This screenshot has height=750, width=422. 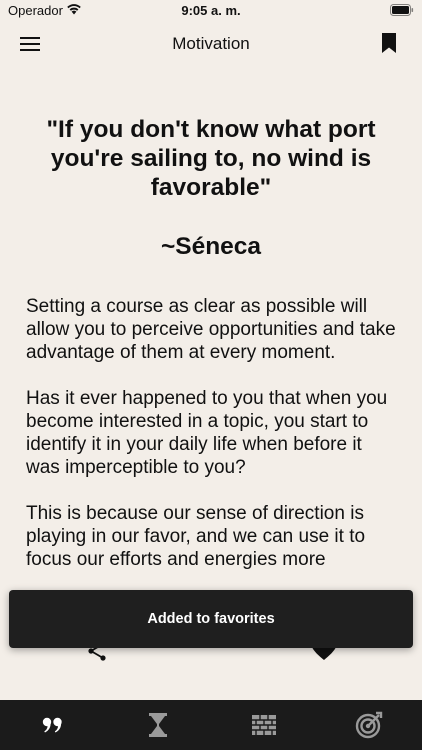 I want to click on bookmark-icon, so click(x=389, y=43).